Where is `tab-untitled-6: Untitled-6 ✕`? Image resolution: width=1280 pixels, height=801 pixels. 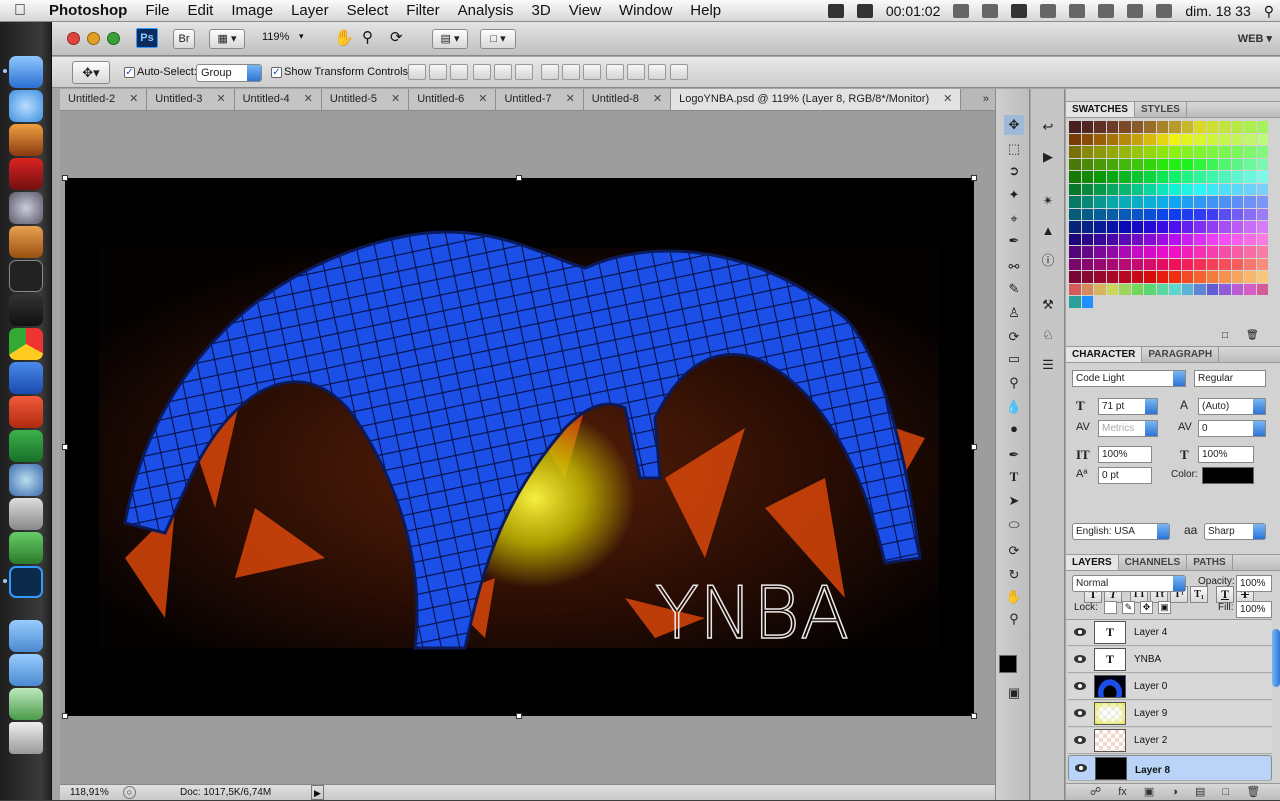 tab-untitled-6: Untitled-6 ✕ is located at coordinates (453, 99).